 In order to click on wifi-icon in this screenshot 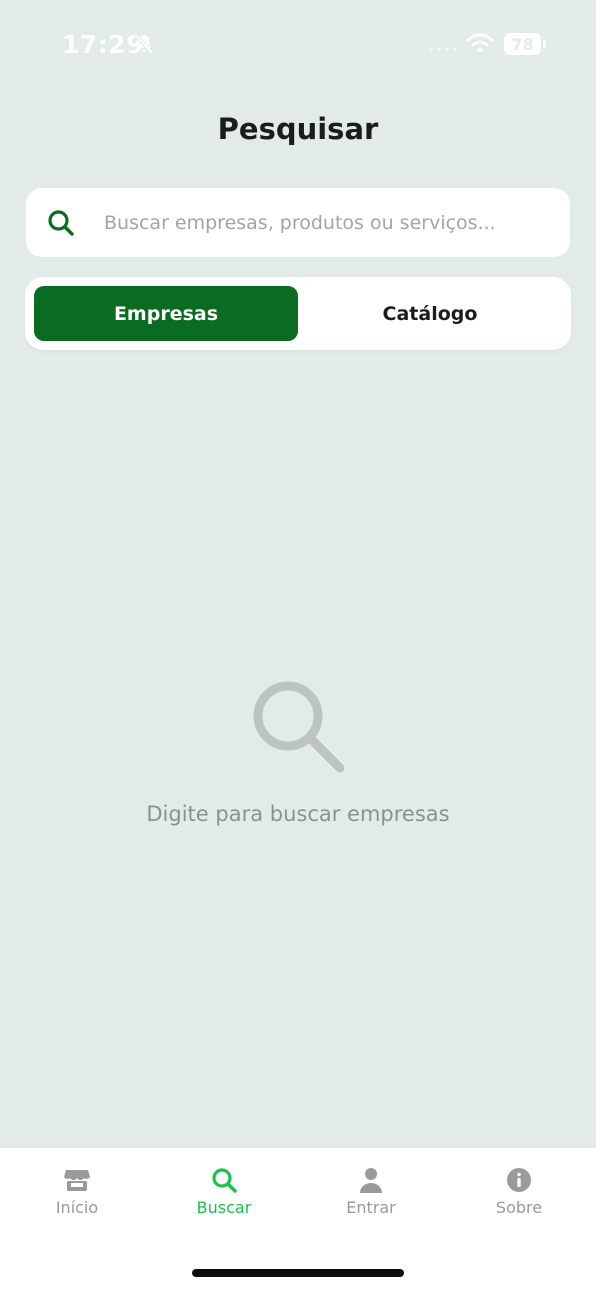, I will do `click(480, 43)`.